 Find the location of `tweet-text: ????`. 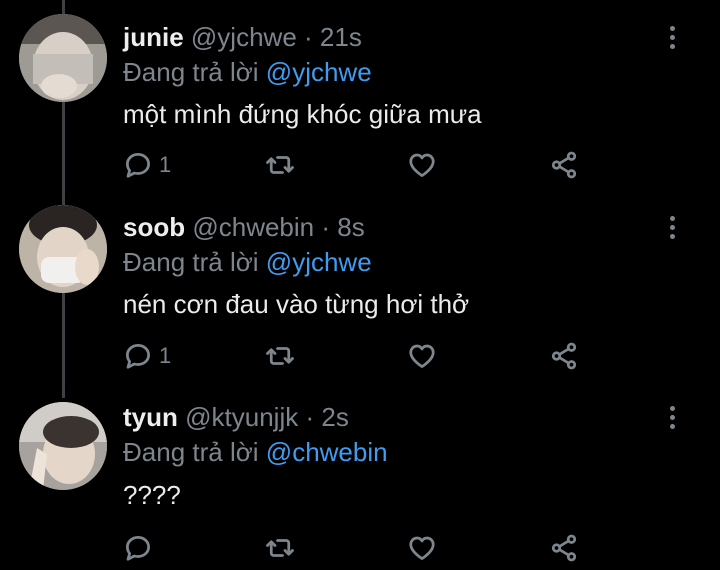

tweet-text: ???? is located at coordinates (152, 495).